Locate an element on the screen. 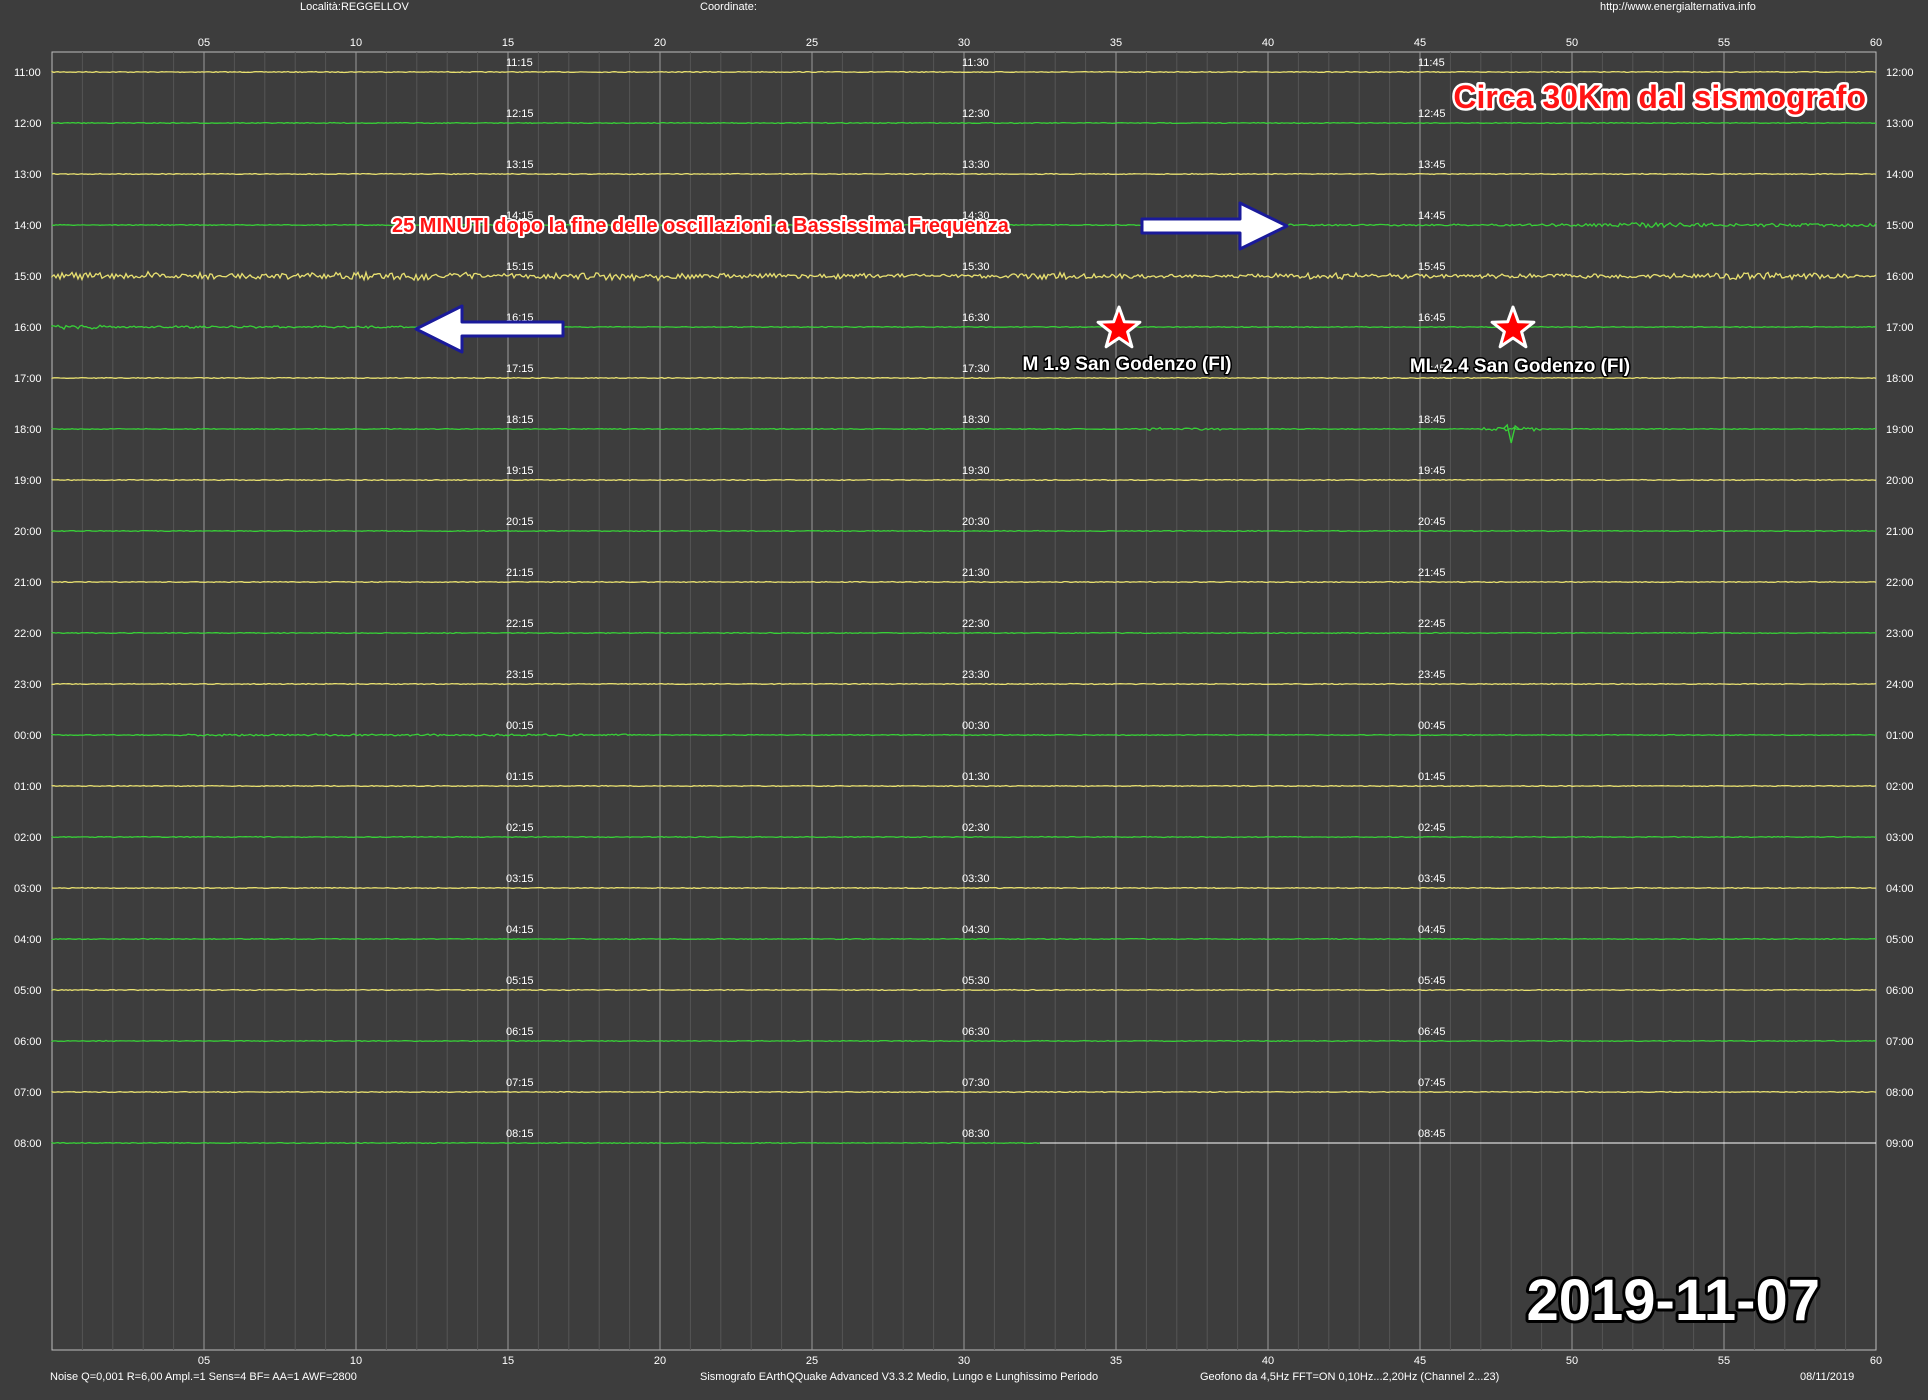 The height and width of the screenshot is (1400, 1928). quarter-label: 00:15 is located at coordinates (520, 726).